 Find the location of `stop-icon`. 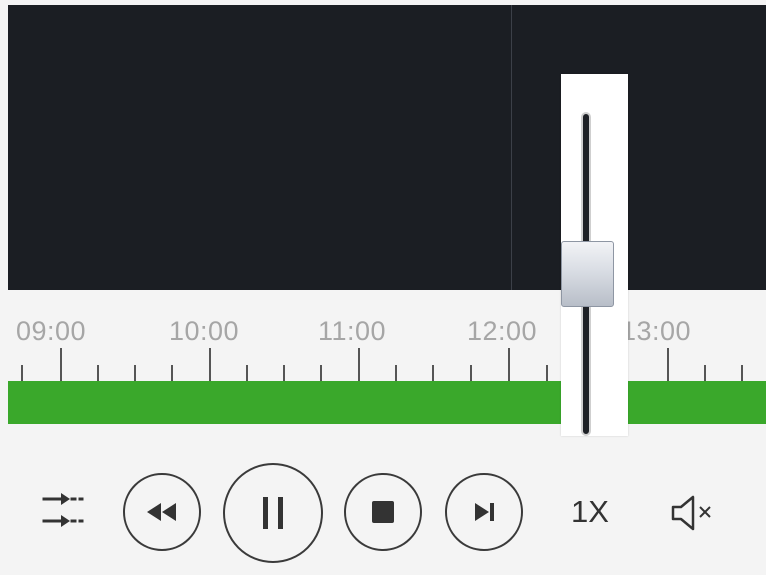

stop-icon is located at coordinates (383, 512).